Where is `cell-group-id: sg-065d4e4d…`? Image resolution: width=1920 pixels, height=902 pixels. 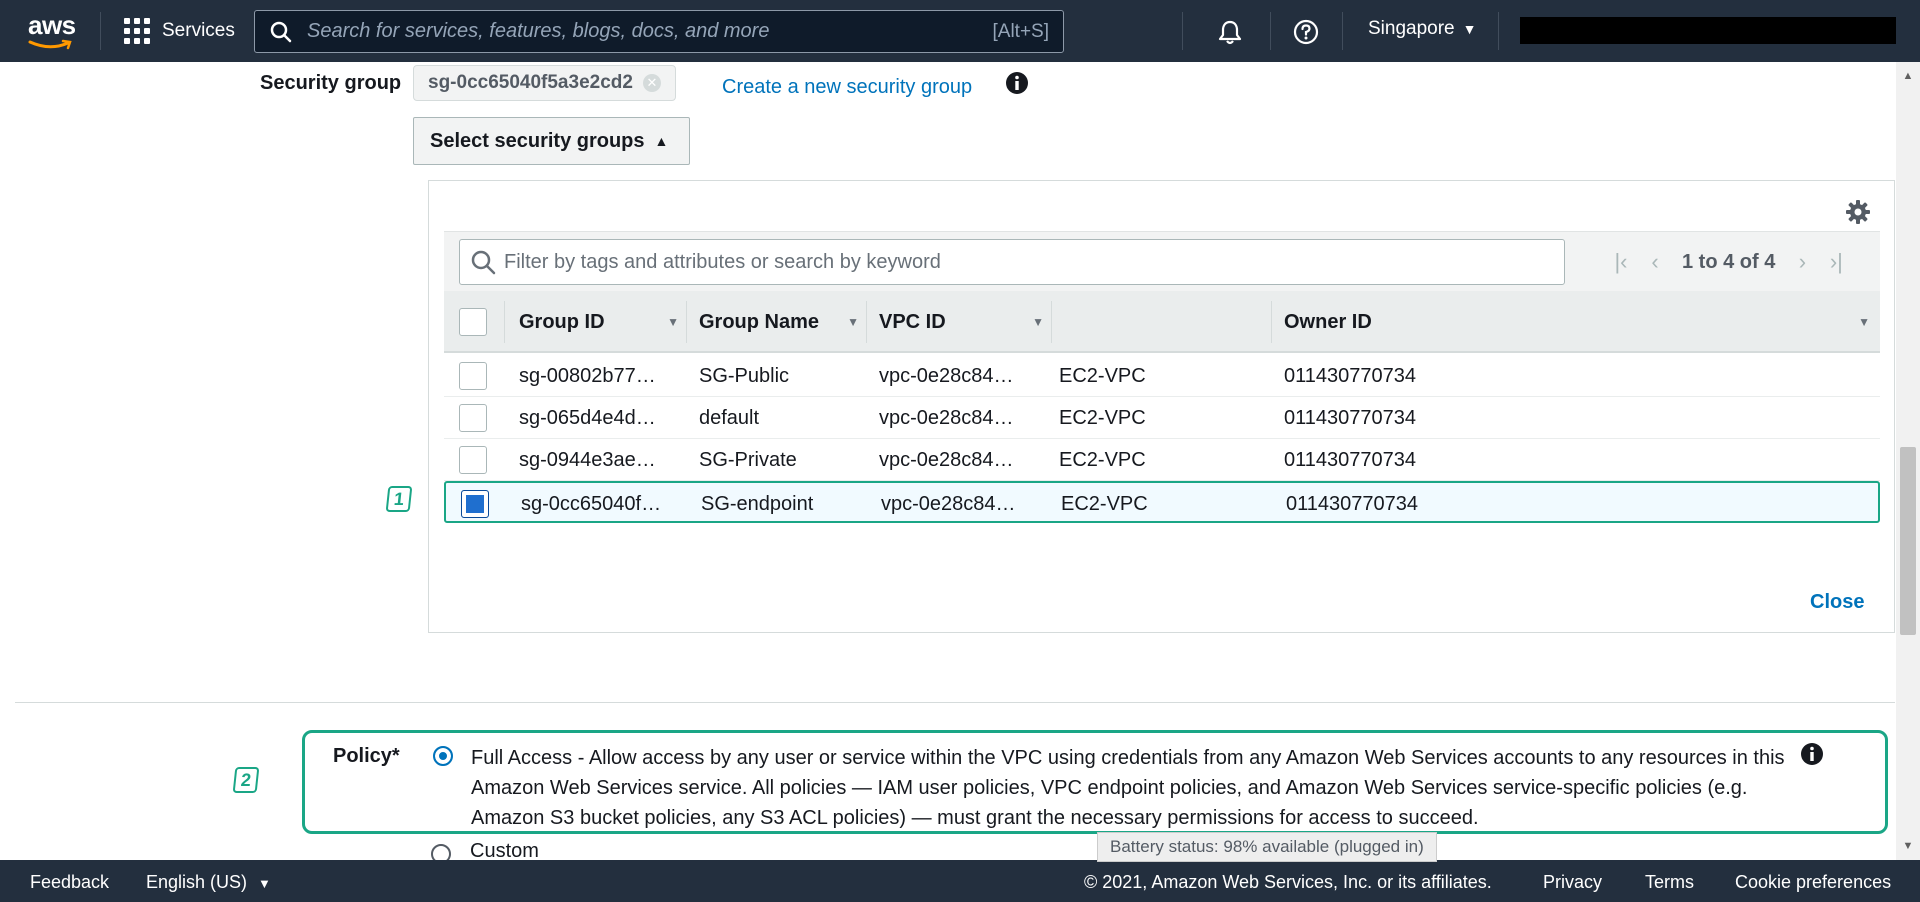 cell-group-id: sg-065d4e4d… is located at coordinates (587, 417).